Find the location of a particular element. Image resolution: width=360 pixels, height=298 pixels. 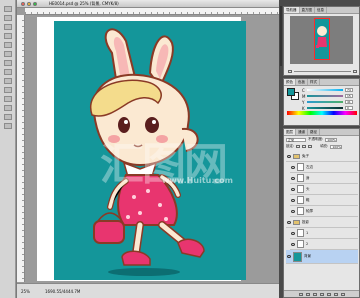

minimize-icon is located at coordinates (29, 3).